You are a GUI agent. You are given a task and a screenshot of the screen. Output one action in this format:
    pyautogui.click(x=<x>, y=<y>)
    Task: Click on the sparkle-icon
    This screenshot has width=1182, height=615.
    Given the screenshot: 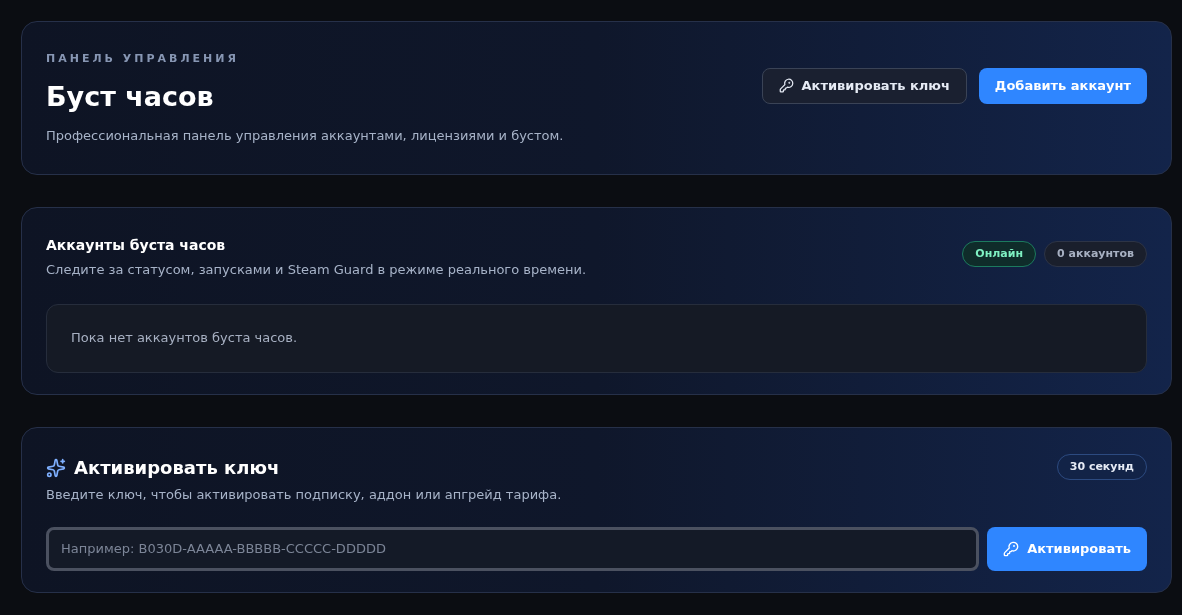 What is the action you would take?
    pyautogui.click(x=56, y=467)
    